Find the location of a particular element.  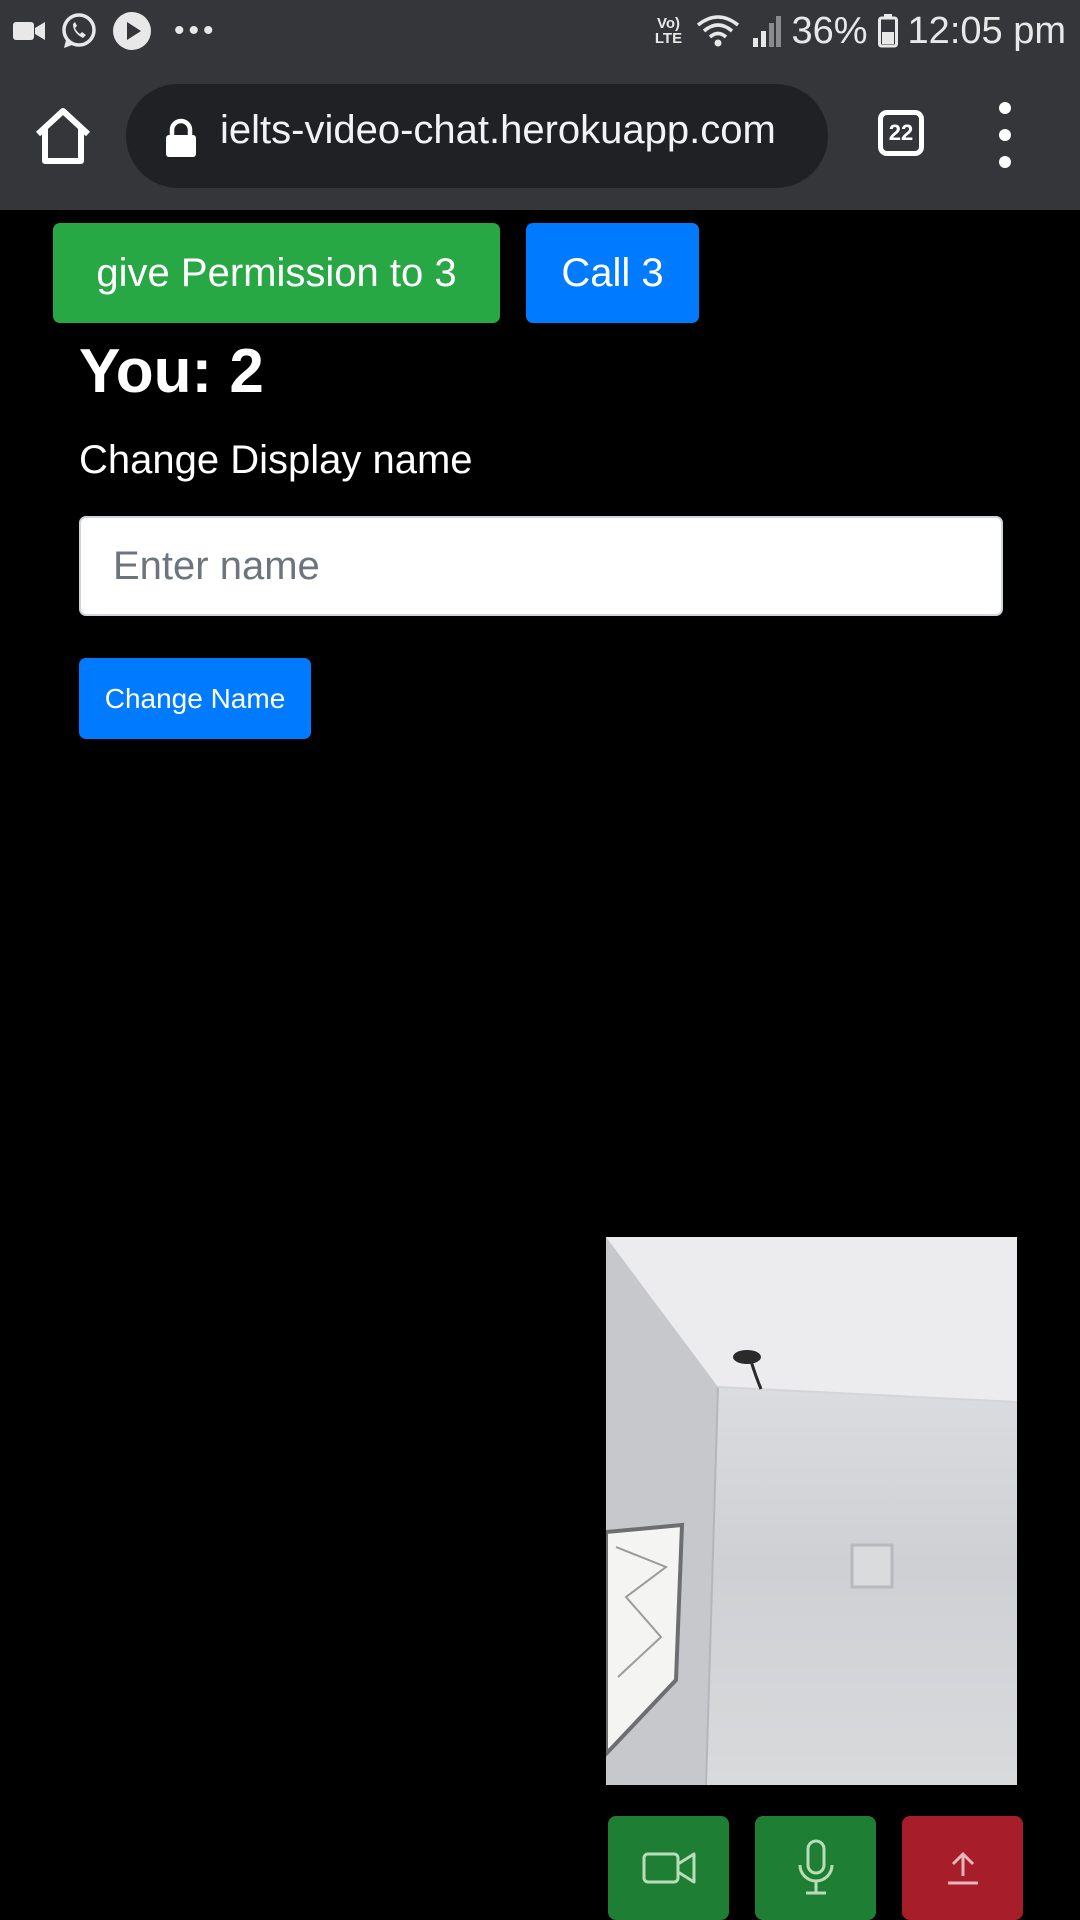

status-bar: ••• Vo) LTE 36% 12:05 pm is located at coordinates (540, 31).